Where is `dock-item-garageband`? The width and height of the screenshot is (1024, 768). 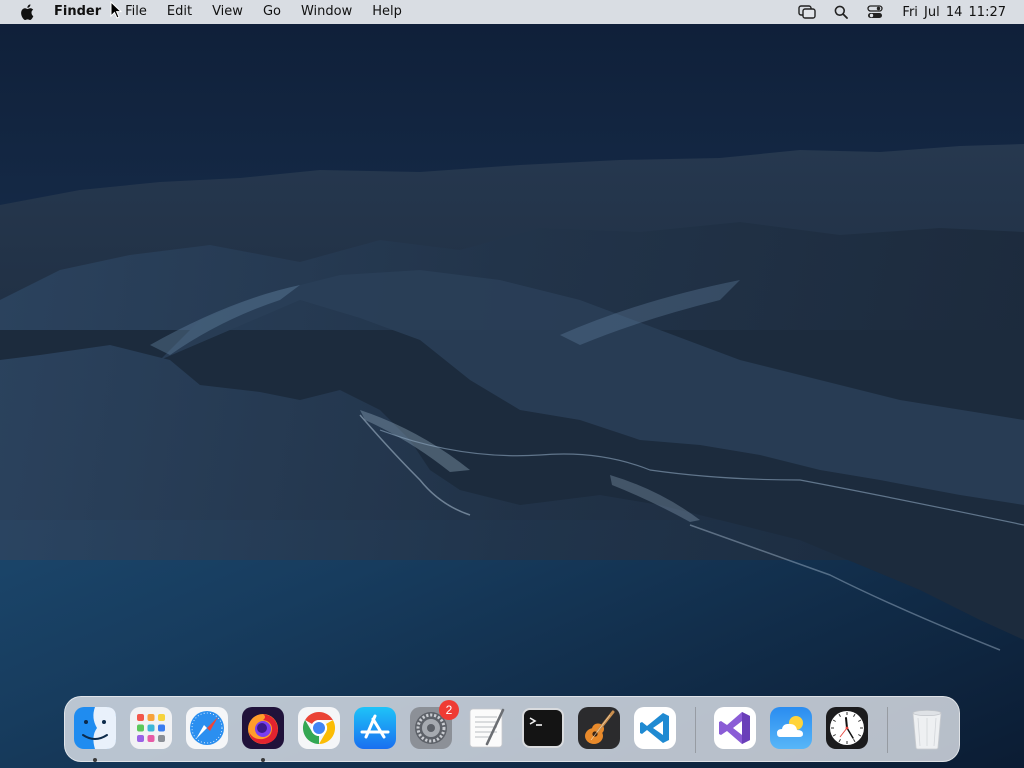 dock-item-garageband is located at coordinates (599, 728).